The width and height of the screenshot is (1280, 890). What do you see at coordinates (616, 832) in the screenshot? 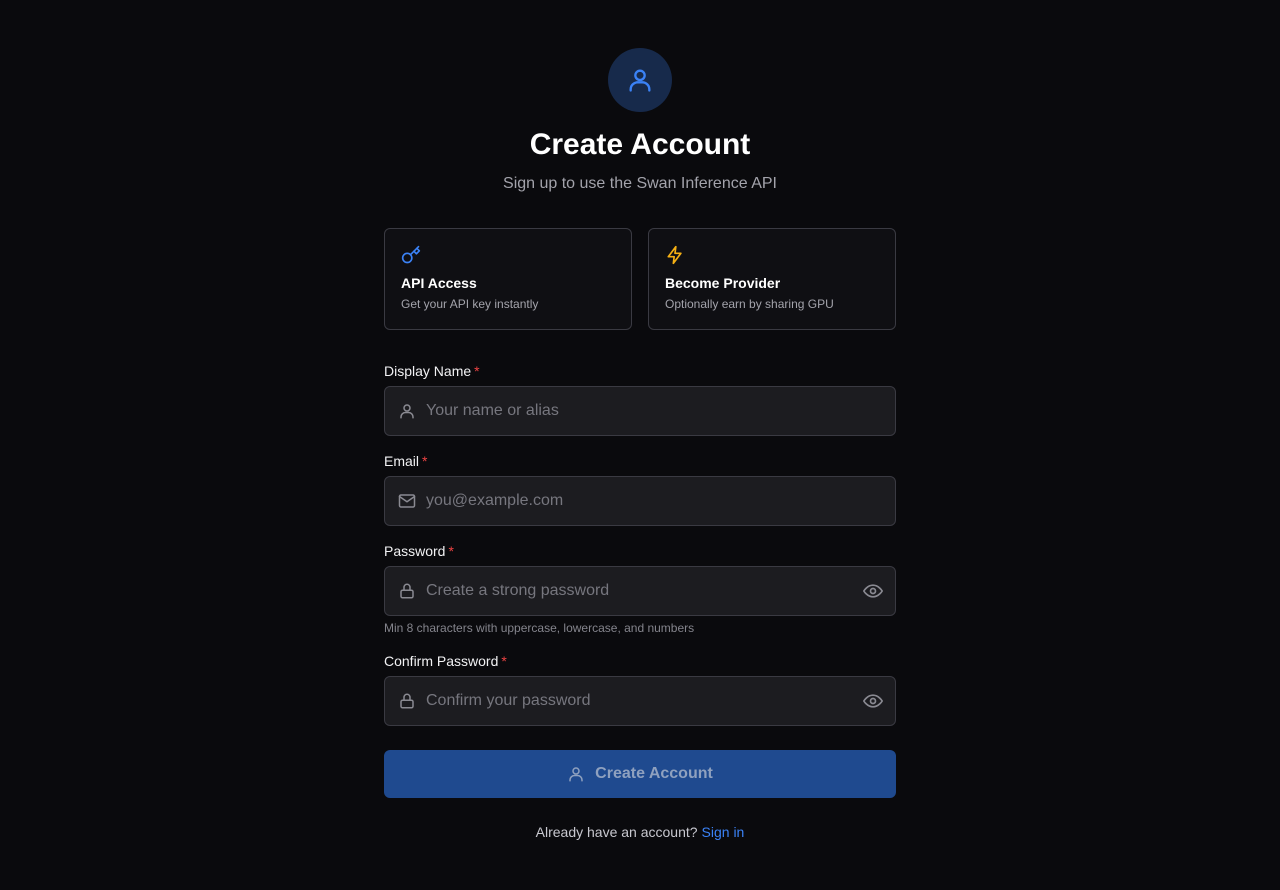
I see `signin-prompt-text: Already have an account?` at bounding box center [616, 832].